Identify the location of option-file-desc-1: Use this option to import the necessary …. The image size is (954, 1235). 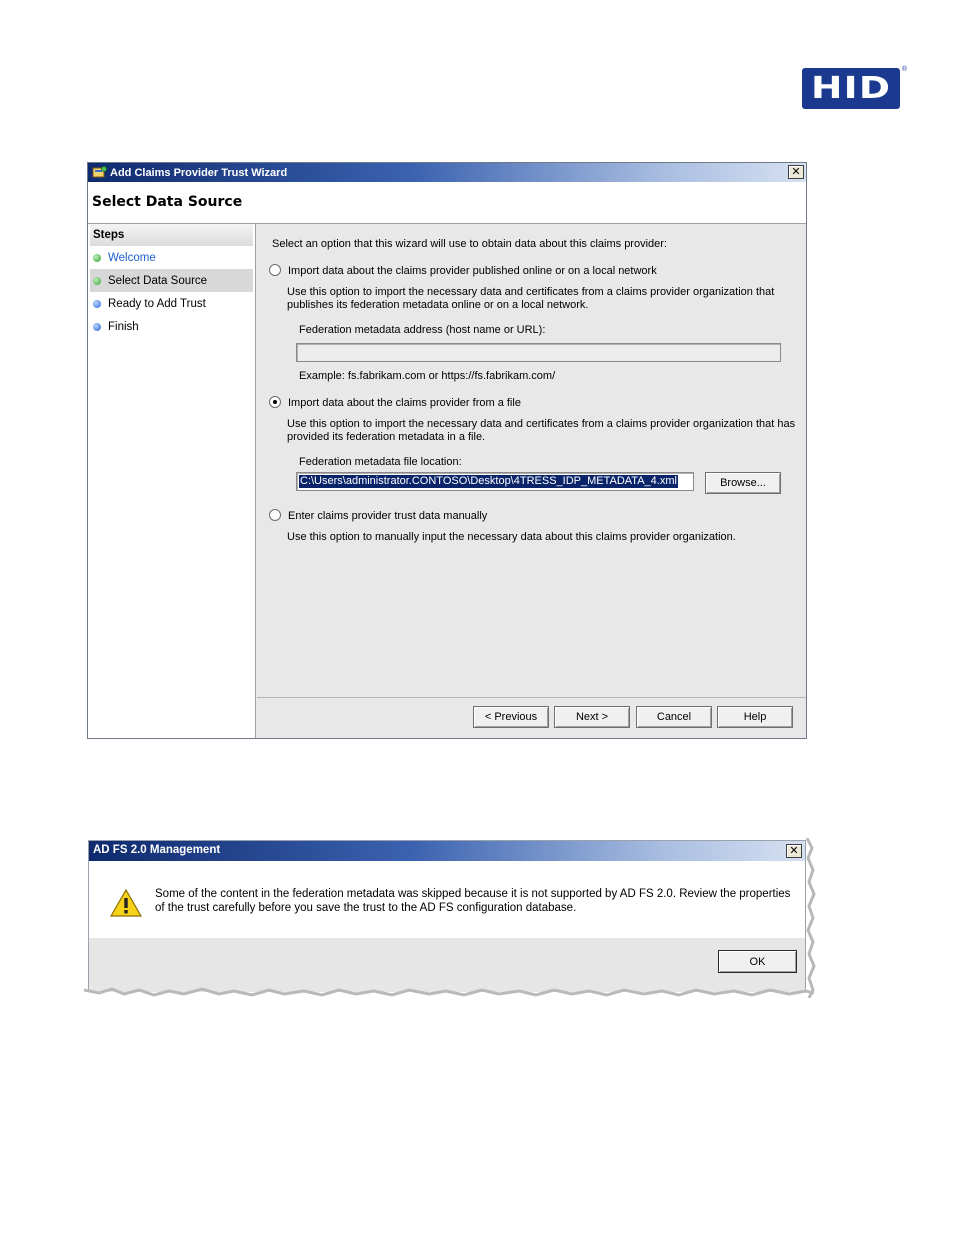
(541, 424).